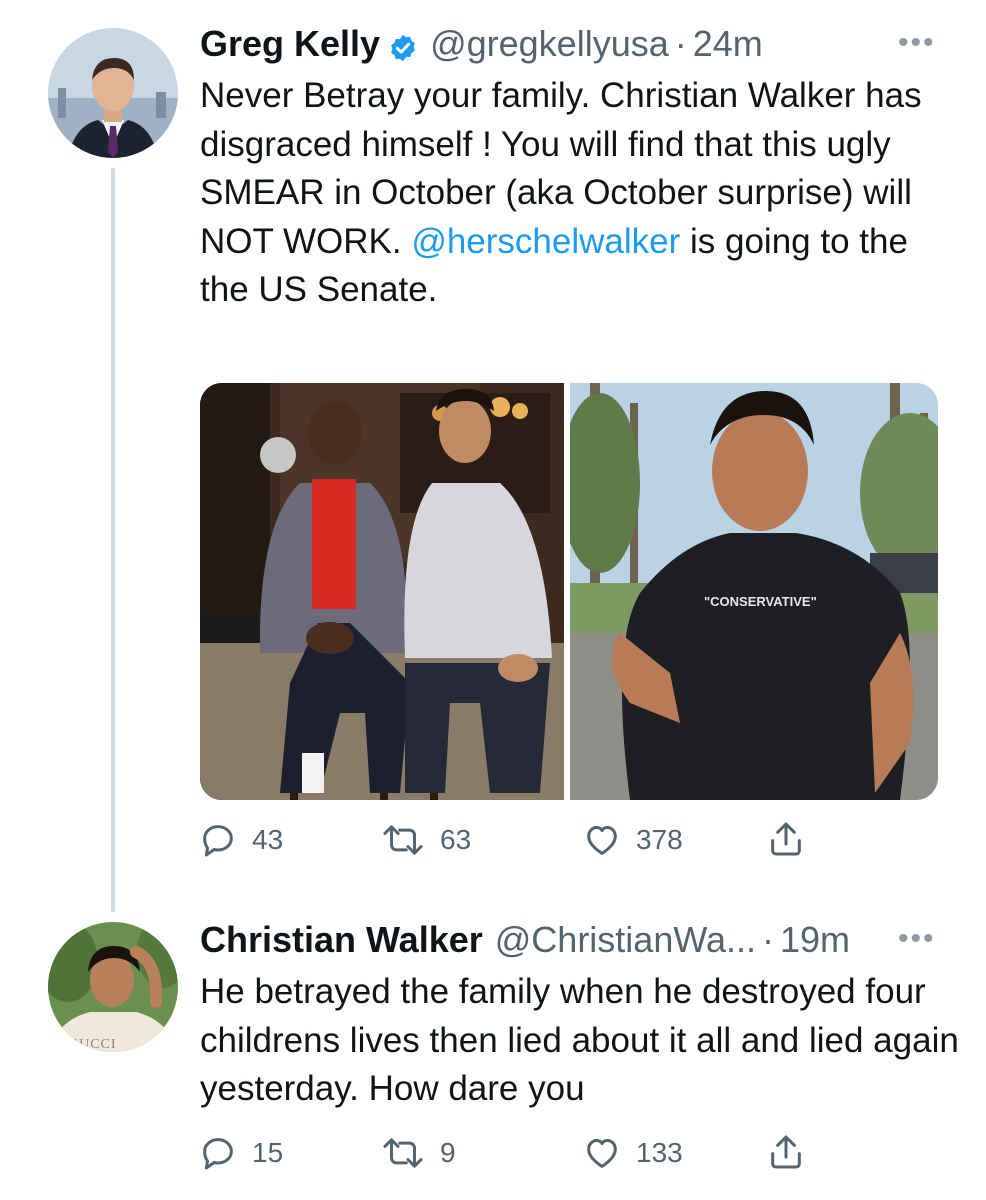 This screenshot has height=1200, width=986. Describe the element at coordinates (268, 1152) in the screenshot. I see `reply-count: 15` at that location.